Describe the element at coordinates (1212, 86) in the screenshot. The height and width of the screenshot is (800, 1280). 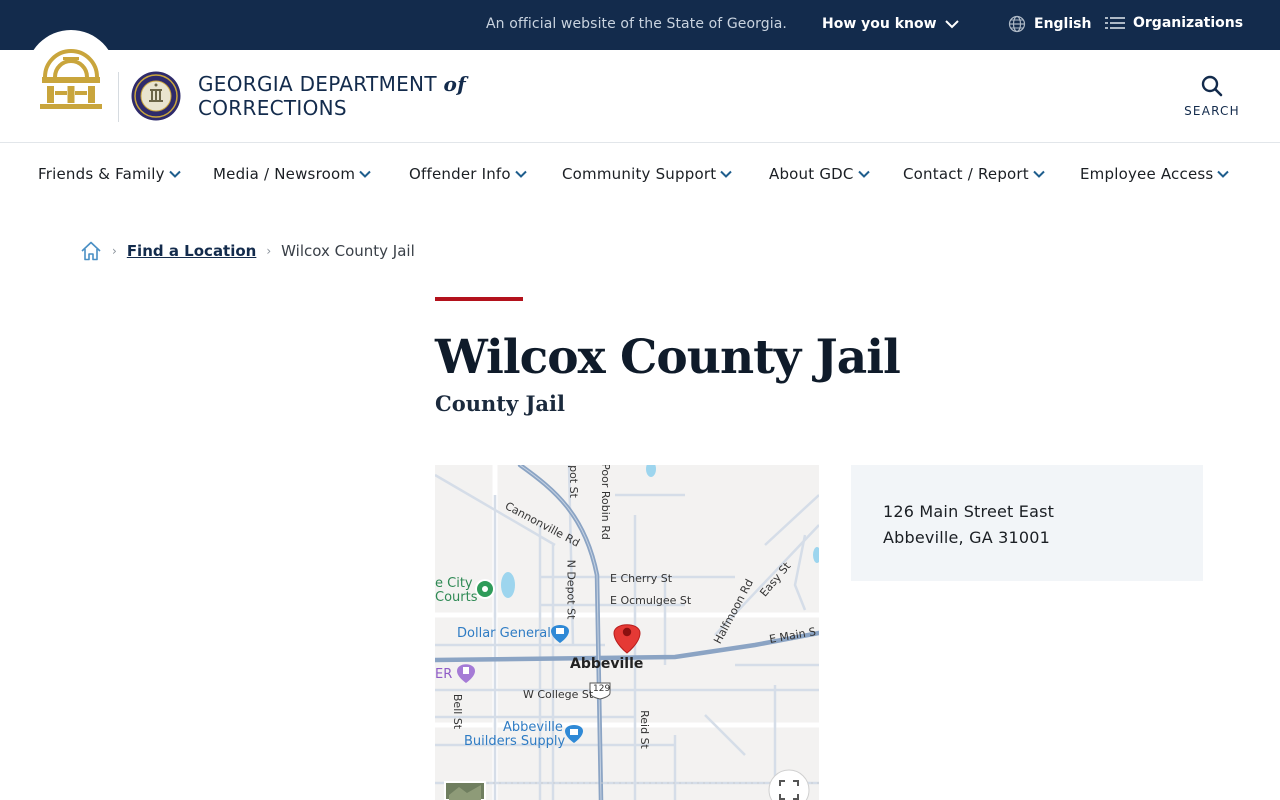
I see `search-icon` at that location.